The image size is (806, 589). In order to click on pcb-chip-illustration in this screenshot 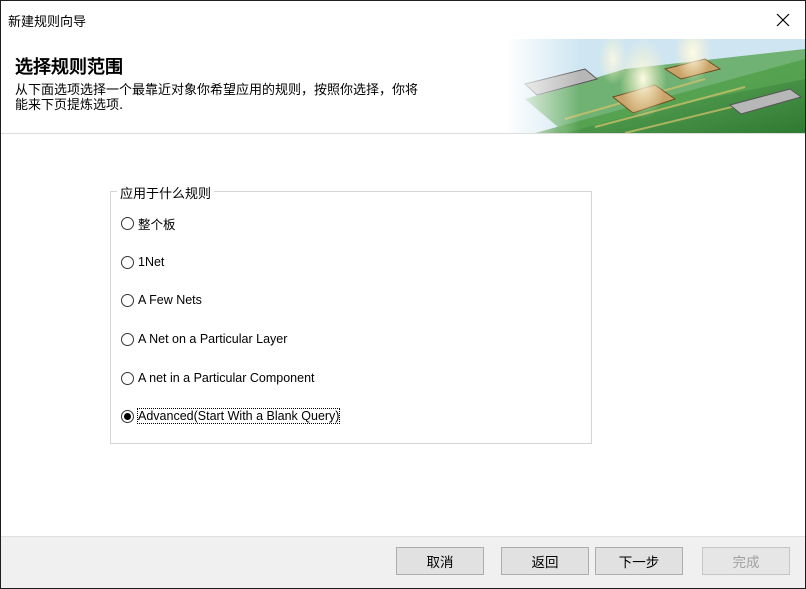, I will do `click(655, 86)`.